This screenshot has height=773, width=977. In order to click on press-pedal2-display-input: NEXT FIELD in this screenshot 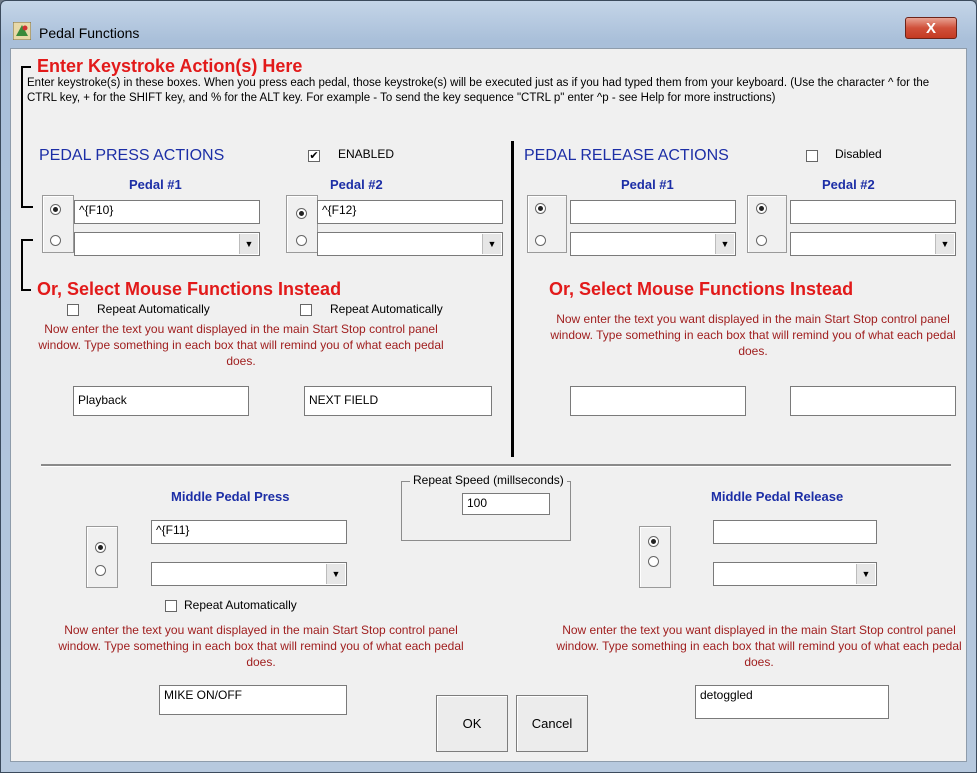, I will do `click(398, 401)`.